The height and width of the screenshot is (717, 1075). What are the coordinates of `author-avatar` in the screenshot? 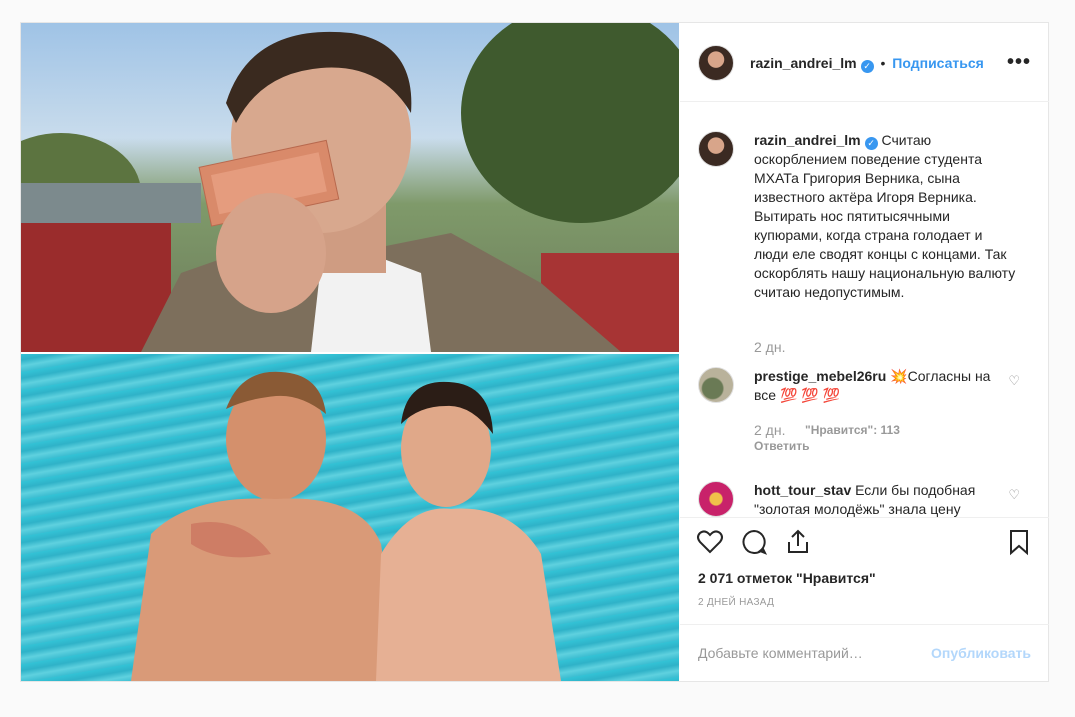 It's located at (716, 63).